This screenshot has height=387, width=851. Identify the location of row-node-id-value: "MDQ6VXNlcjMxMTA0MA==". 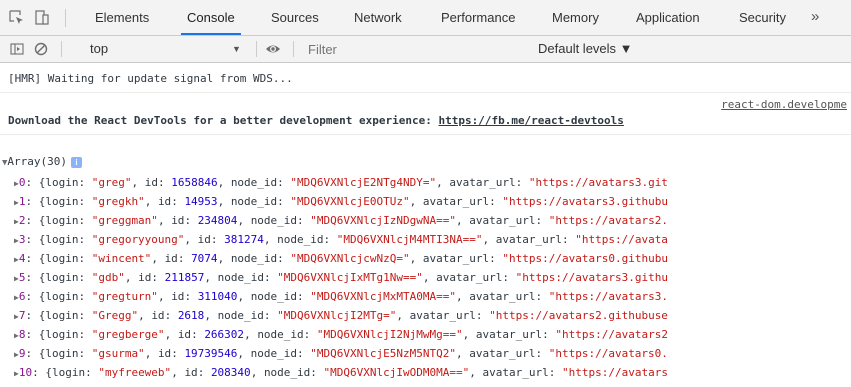
(383, 296).